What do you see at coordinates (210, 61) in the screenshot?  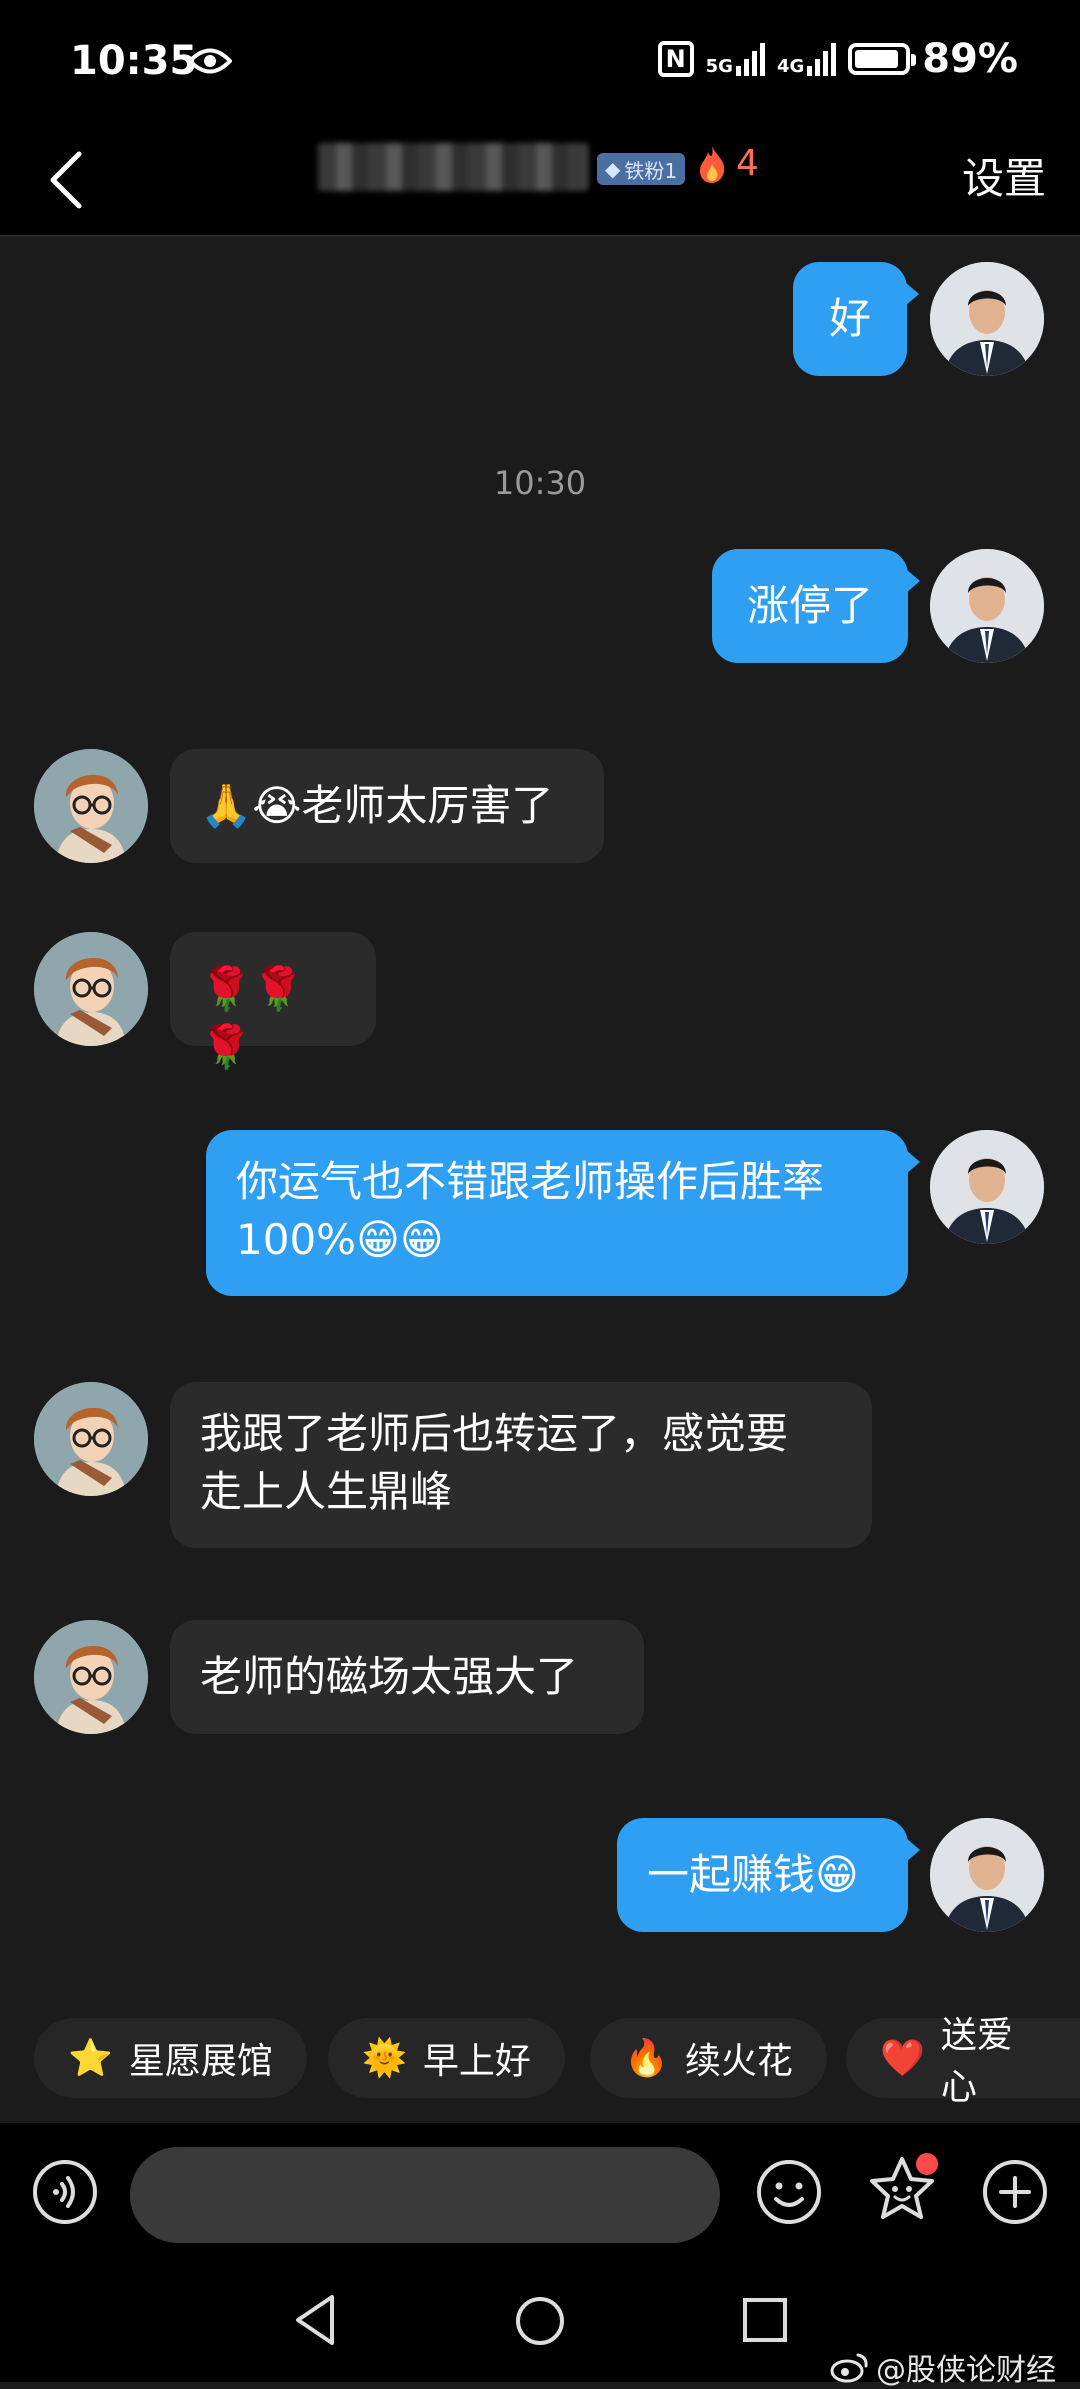 I see `eye-icon` at bounding box center [210, 61].